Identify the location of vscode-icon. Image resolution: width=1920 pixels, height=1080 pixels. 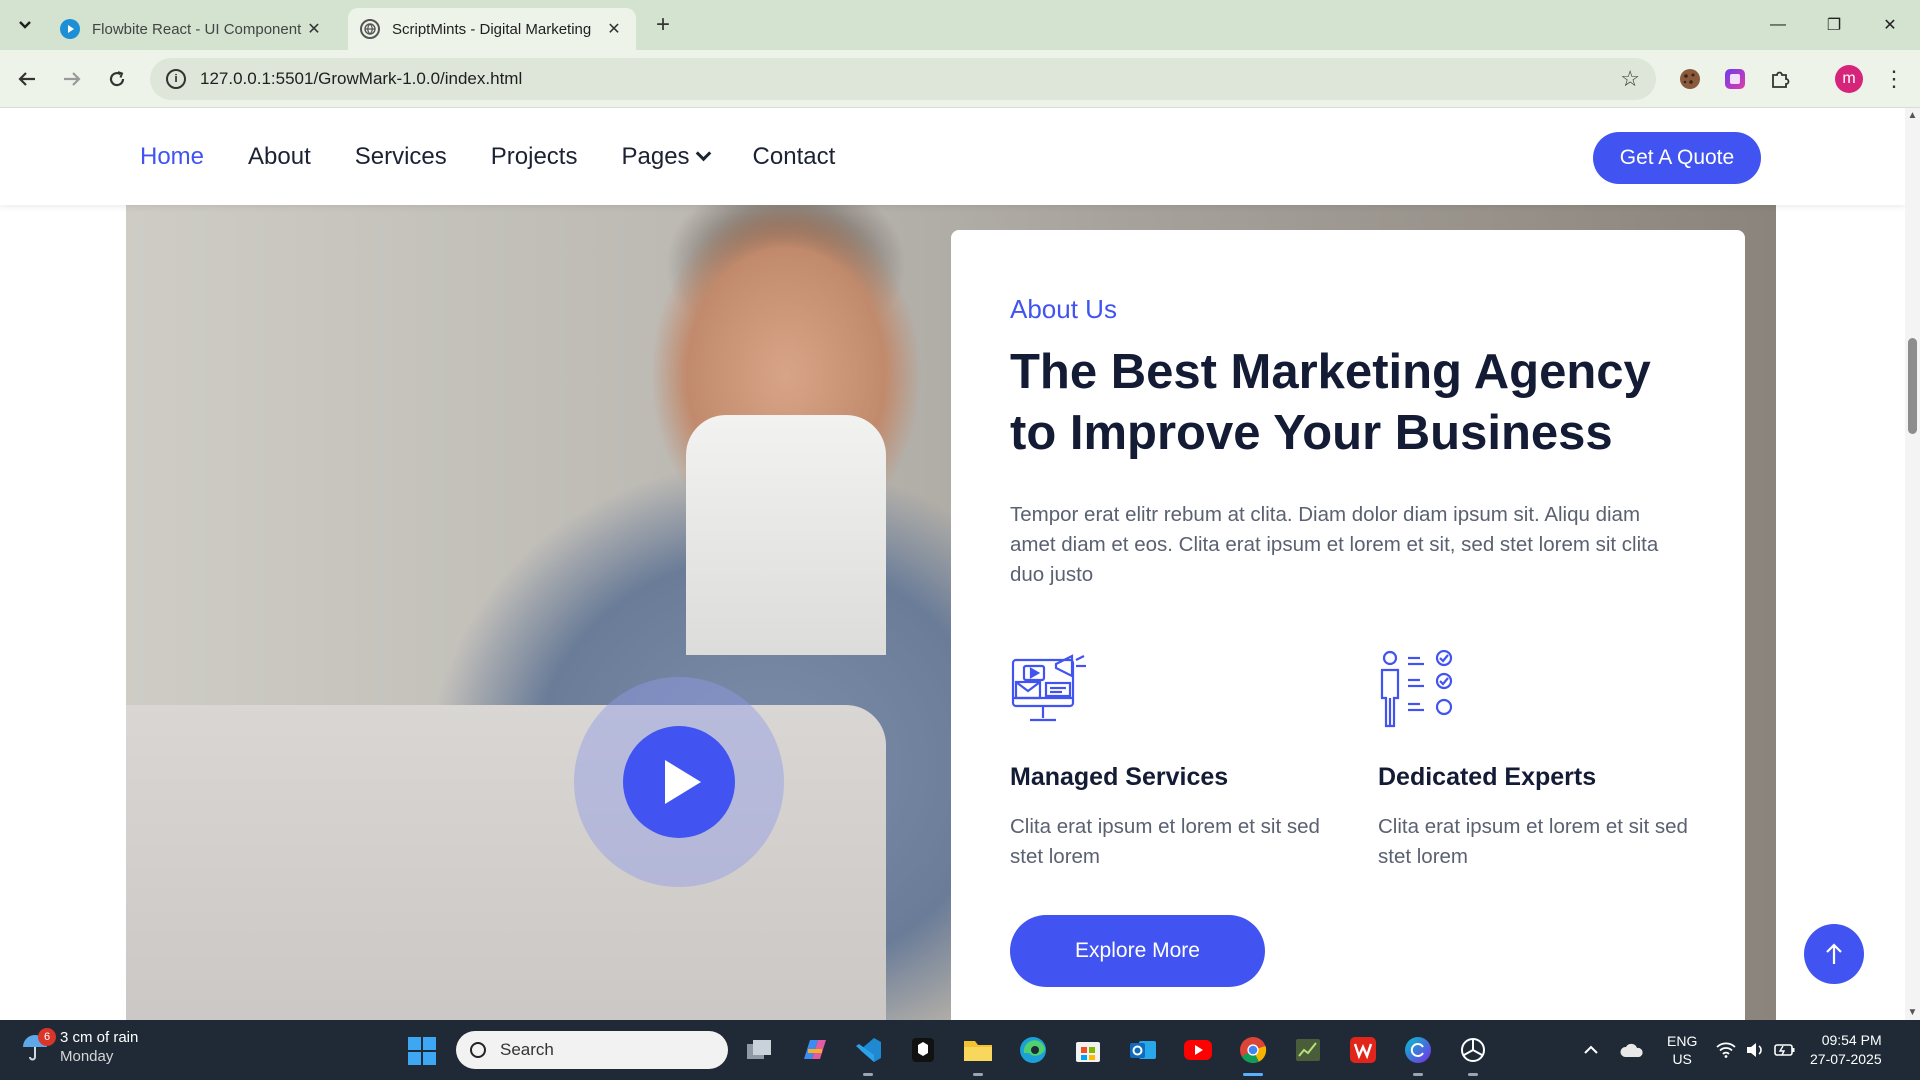
(868, 1055).